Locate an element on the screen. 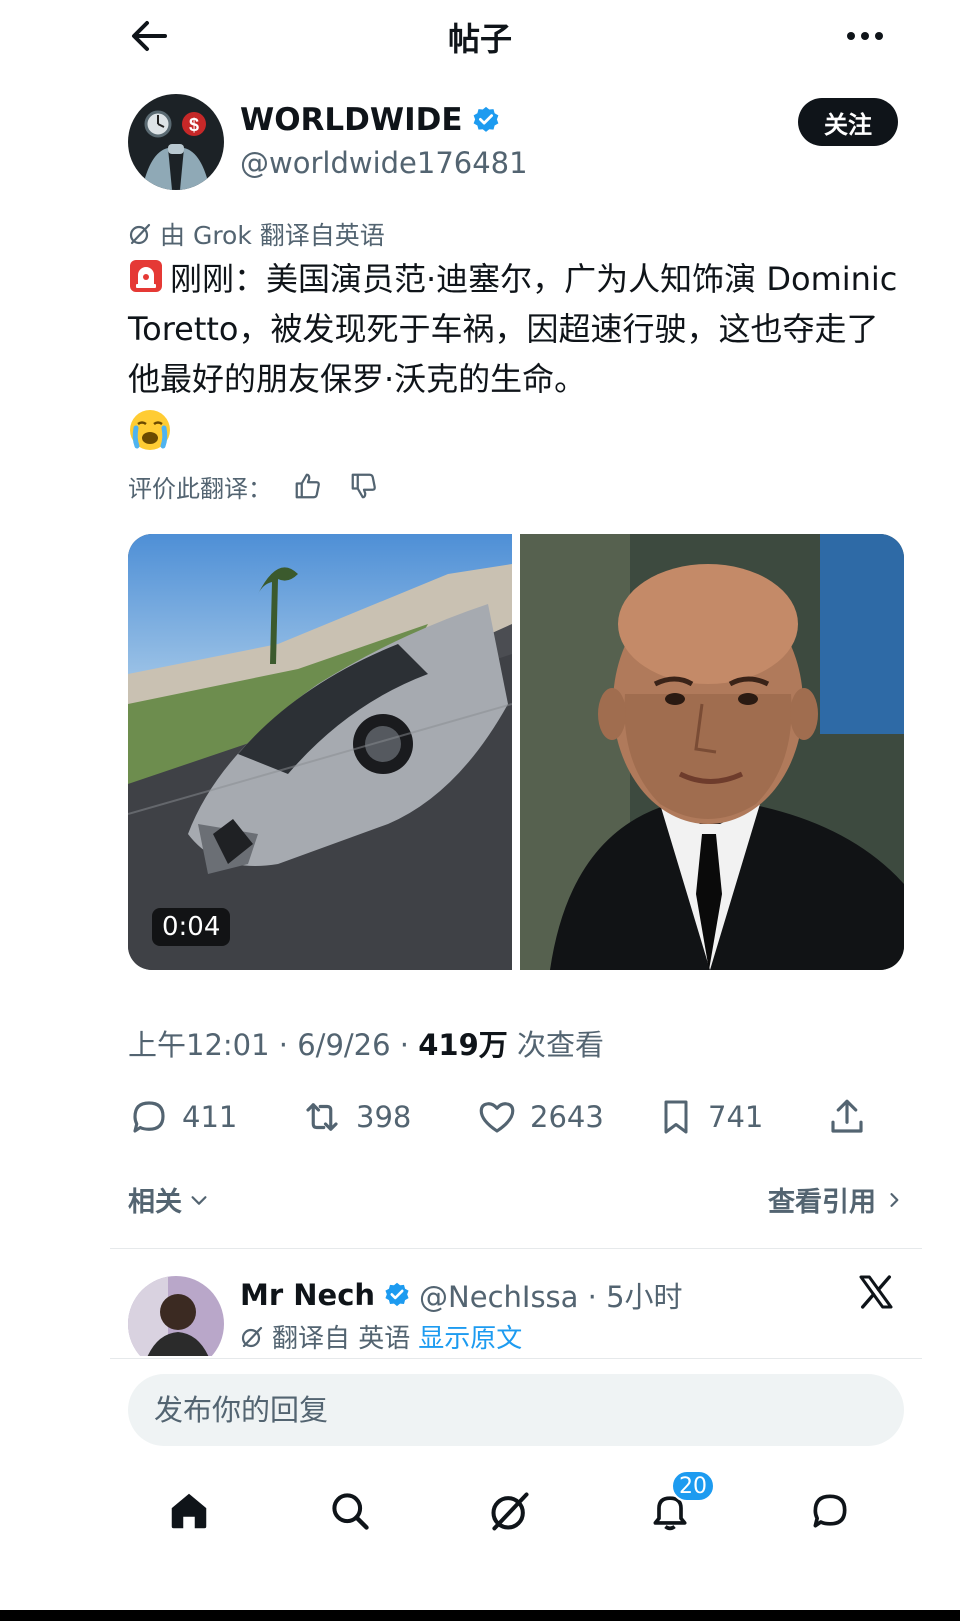 Image resolution: width=960 pixels, height=1621 pixels. top-bar: 帖子 is located at coordinates (480, 36).